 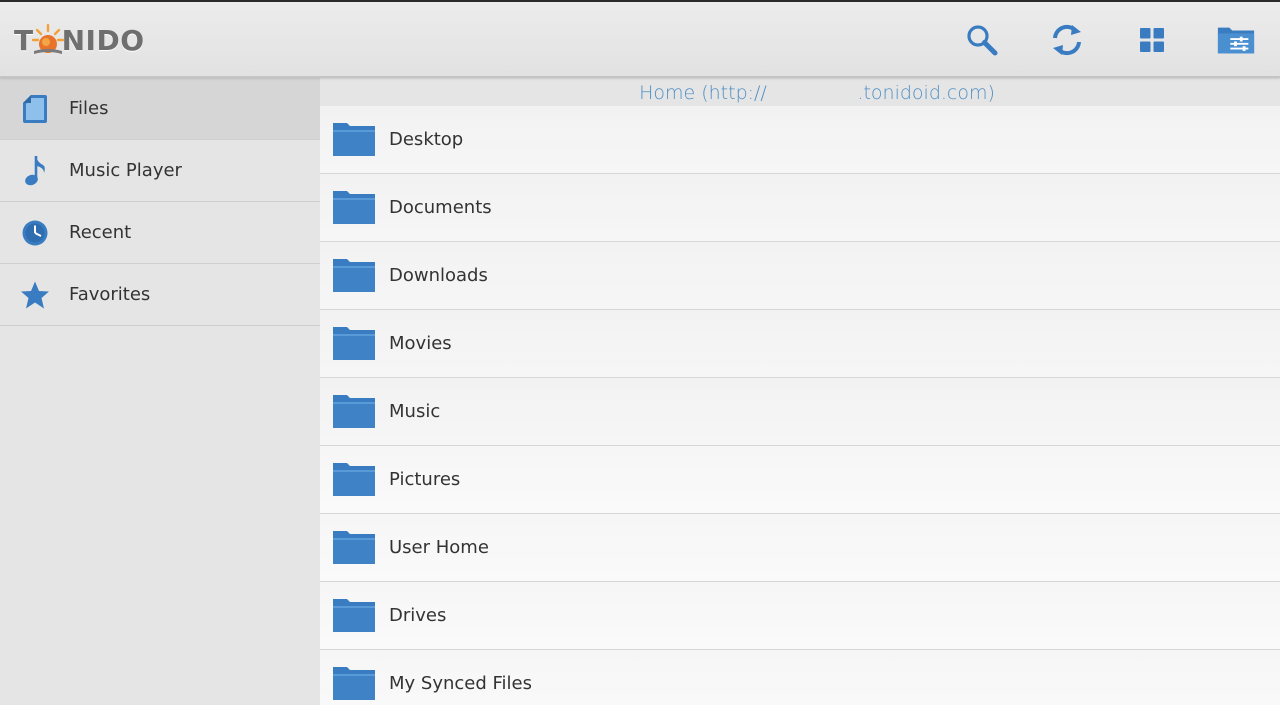 What do you see at coordinates (35, 170) in the screenshot?
I see `music-note-icon` at bounding box center [35, 170].